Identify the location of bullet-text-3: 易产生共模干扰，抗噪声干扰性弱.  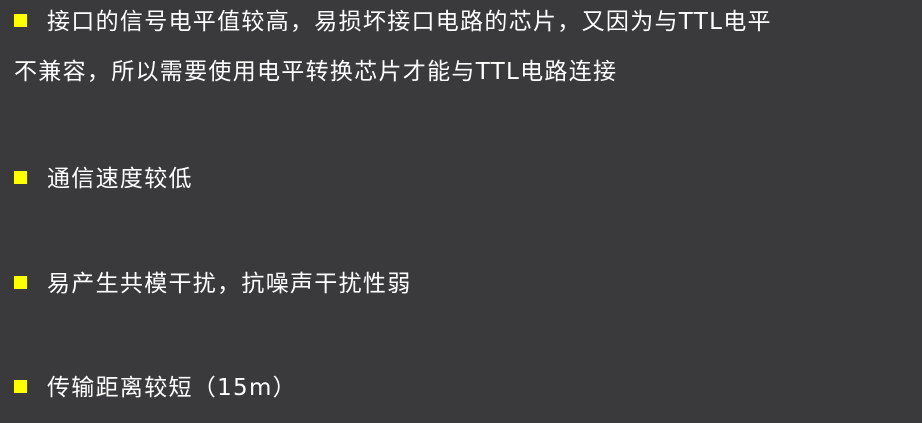
(229, 284).